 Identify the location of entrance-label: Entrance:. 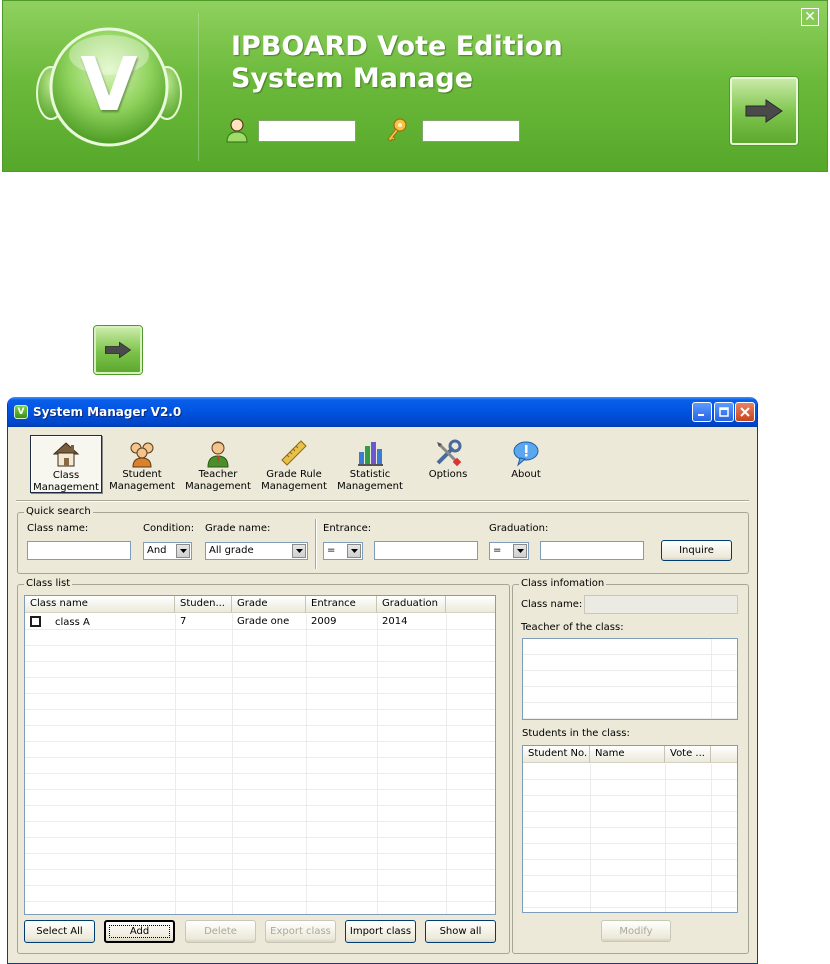
(347, 528).